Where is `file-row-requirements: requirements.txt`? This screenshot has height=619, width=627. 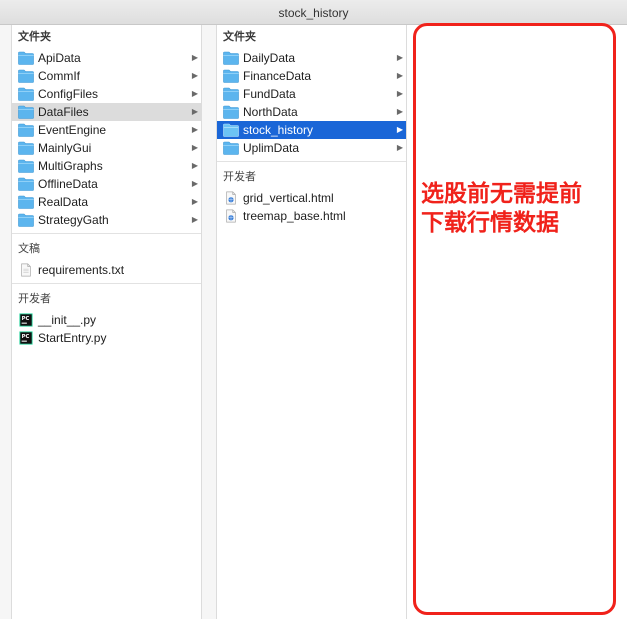 file-row-requirements: requirements.txt is located at coordinates (106, 270).